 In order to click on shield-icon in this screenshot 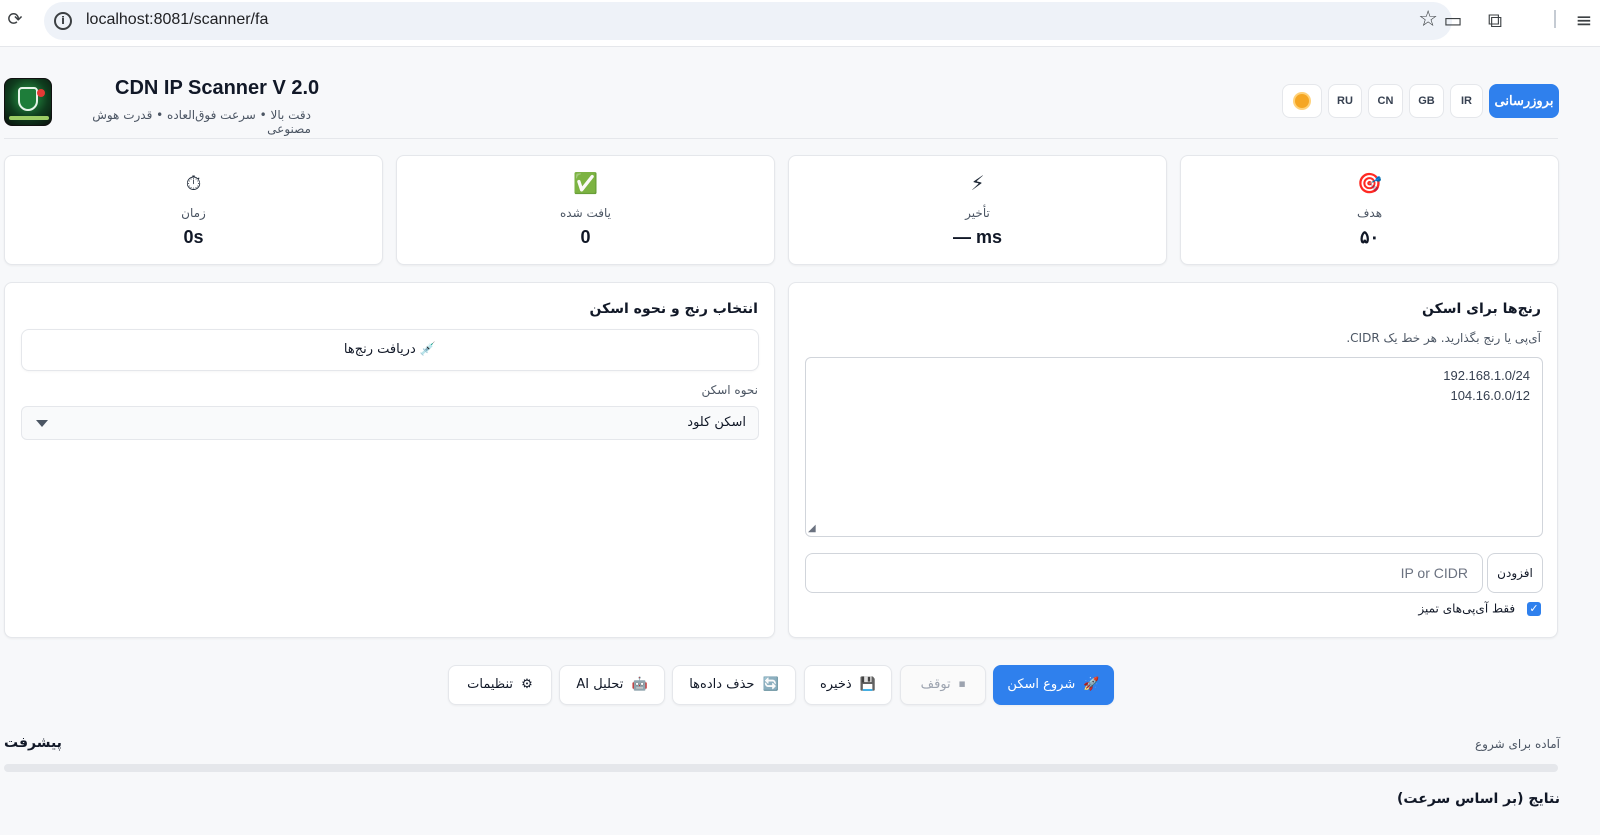, I will do `click(28, 99)`.